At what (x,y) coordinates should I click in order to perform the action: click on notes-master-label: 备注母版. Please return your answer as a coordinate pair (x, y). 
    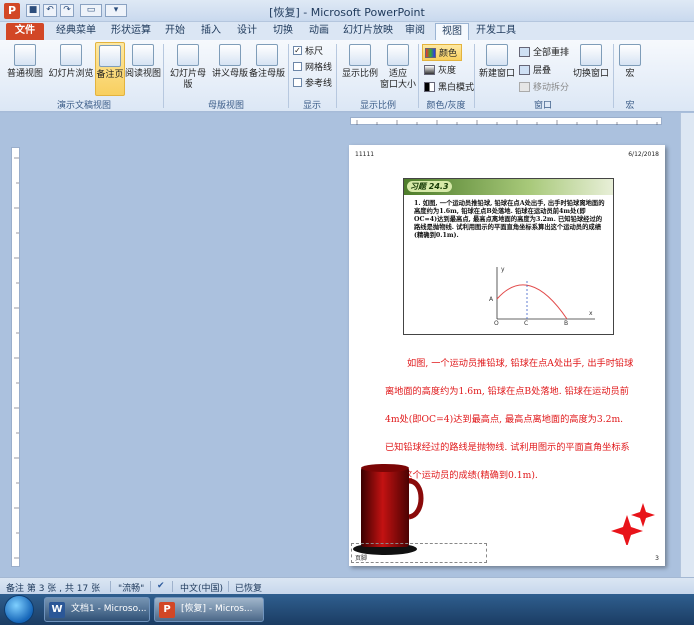
    Looking at the image, I should click on (266, 74).